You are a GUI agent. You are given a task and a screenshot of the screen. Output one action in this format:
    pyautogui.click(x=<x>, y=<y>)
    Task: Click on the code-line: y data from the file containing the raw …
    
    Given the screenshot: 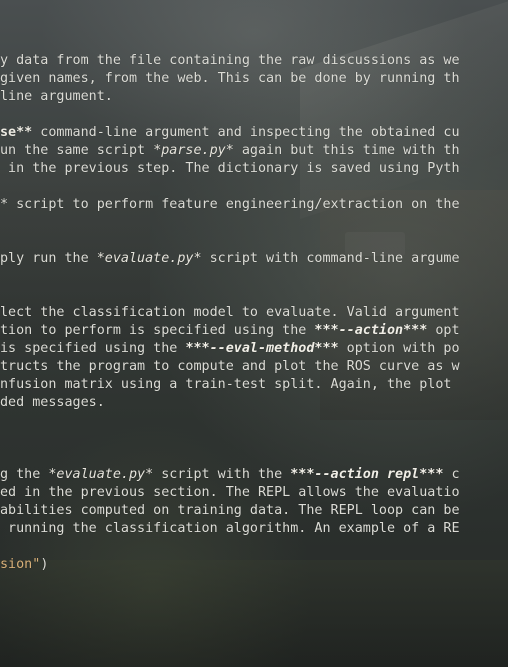 What is the action you would take?
    pyautogui.click(x=230, y=61)
    